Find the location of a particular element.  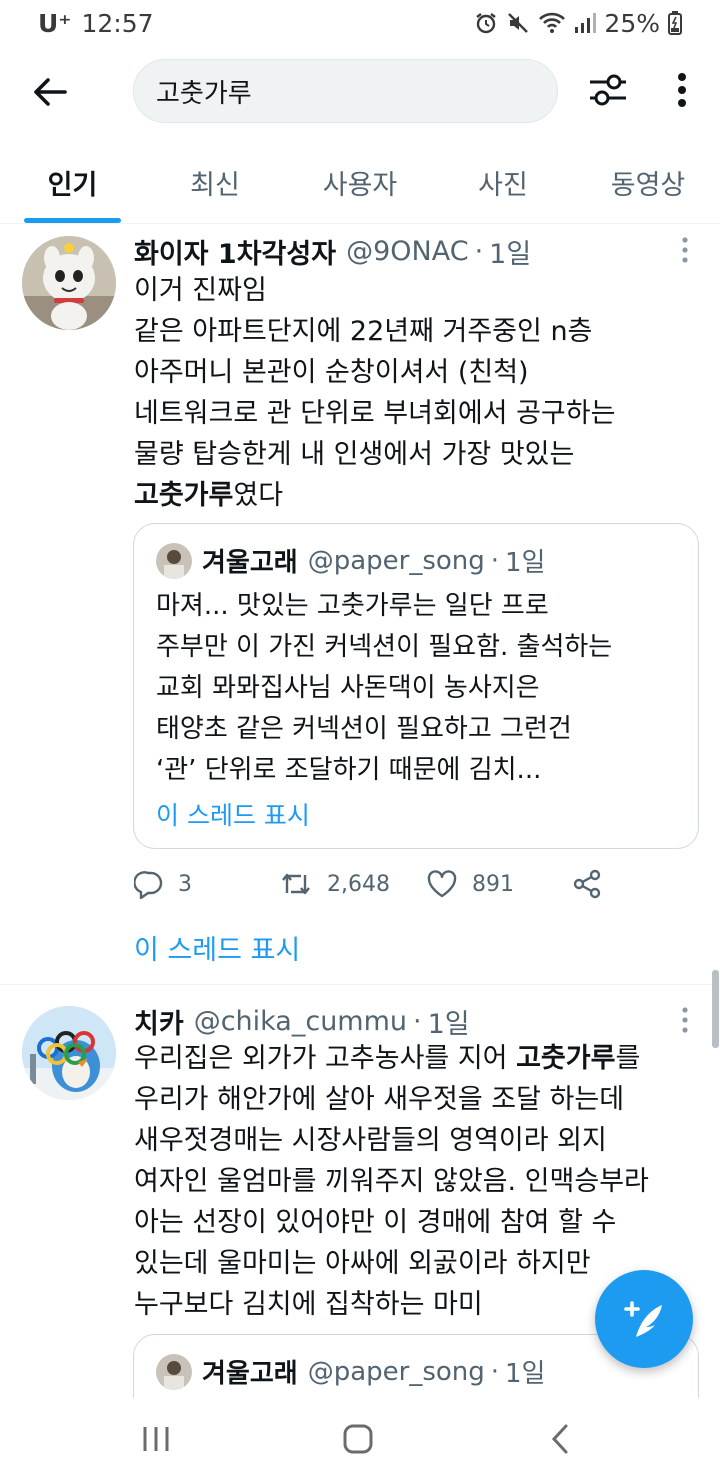

search-tabs: 인기 최신 사용자 사진 동영상 is located at coordinates (360, 182).